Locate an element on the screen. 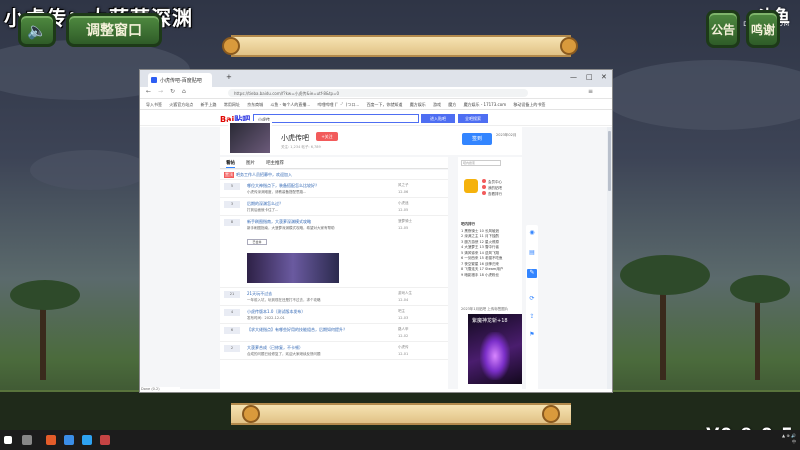 The height and width of the screenshot is (450, 800). thread-author: 小虎迷 is located at coordinates (403, 203).